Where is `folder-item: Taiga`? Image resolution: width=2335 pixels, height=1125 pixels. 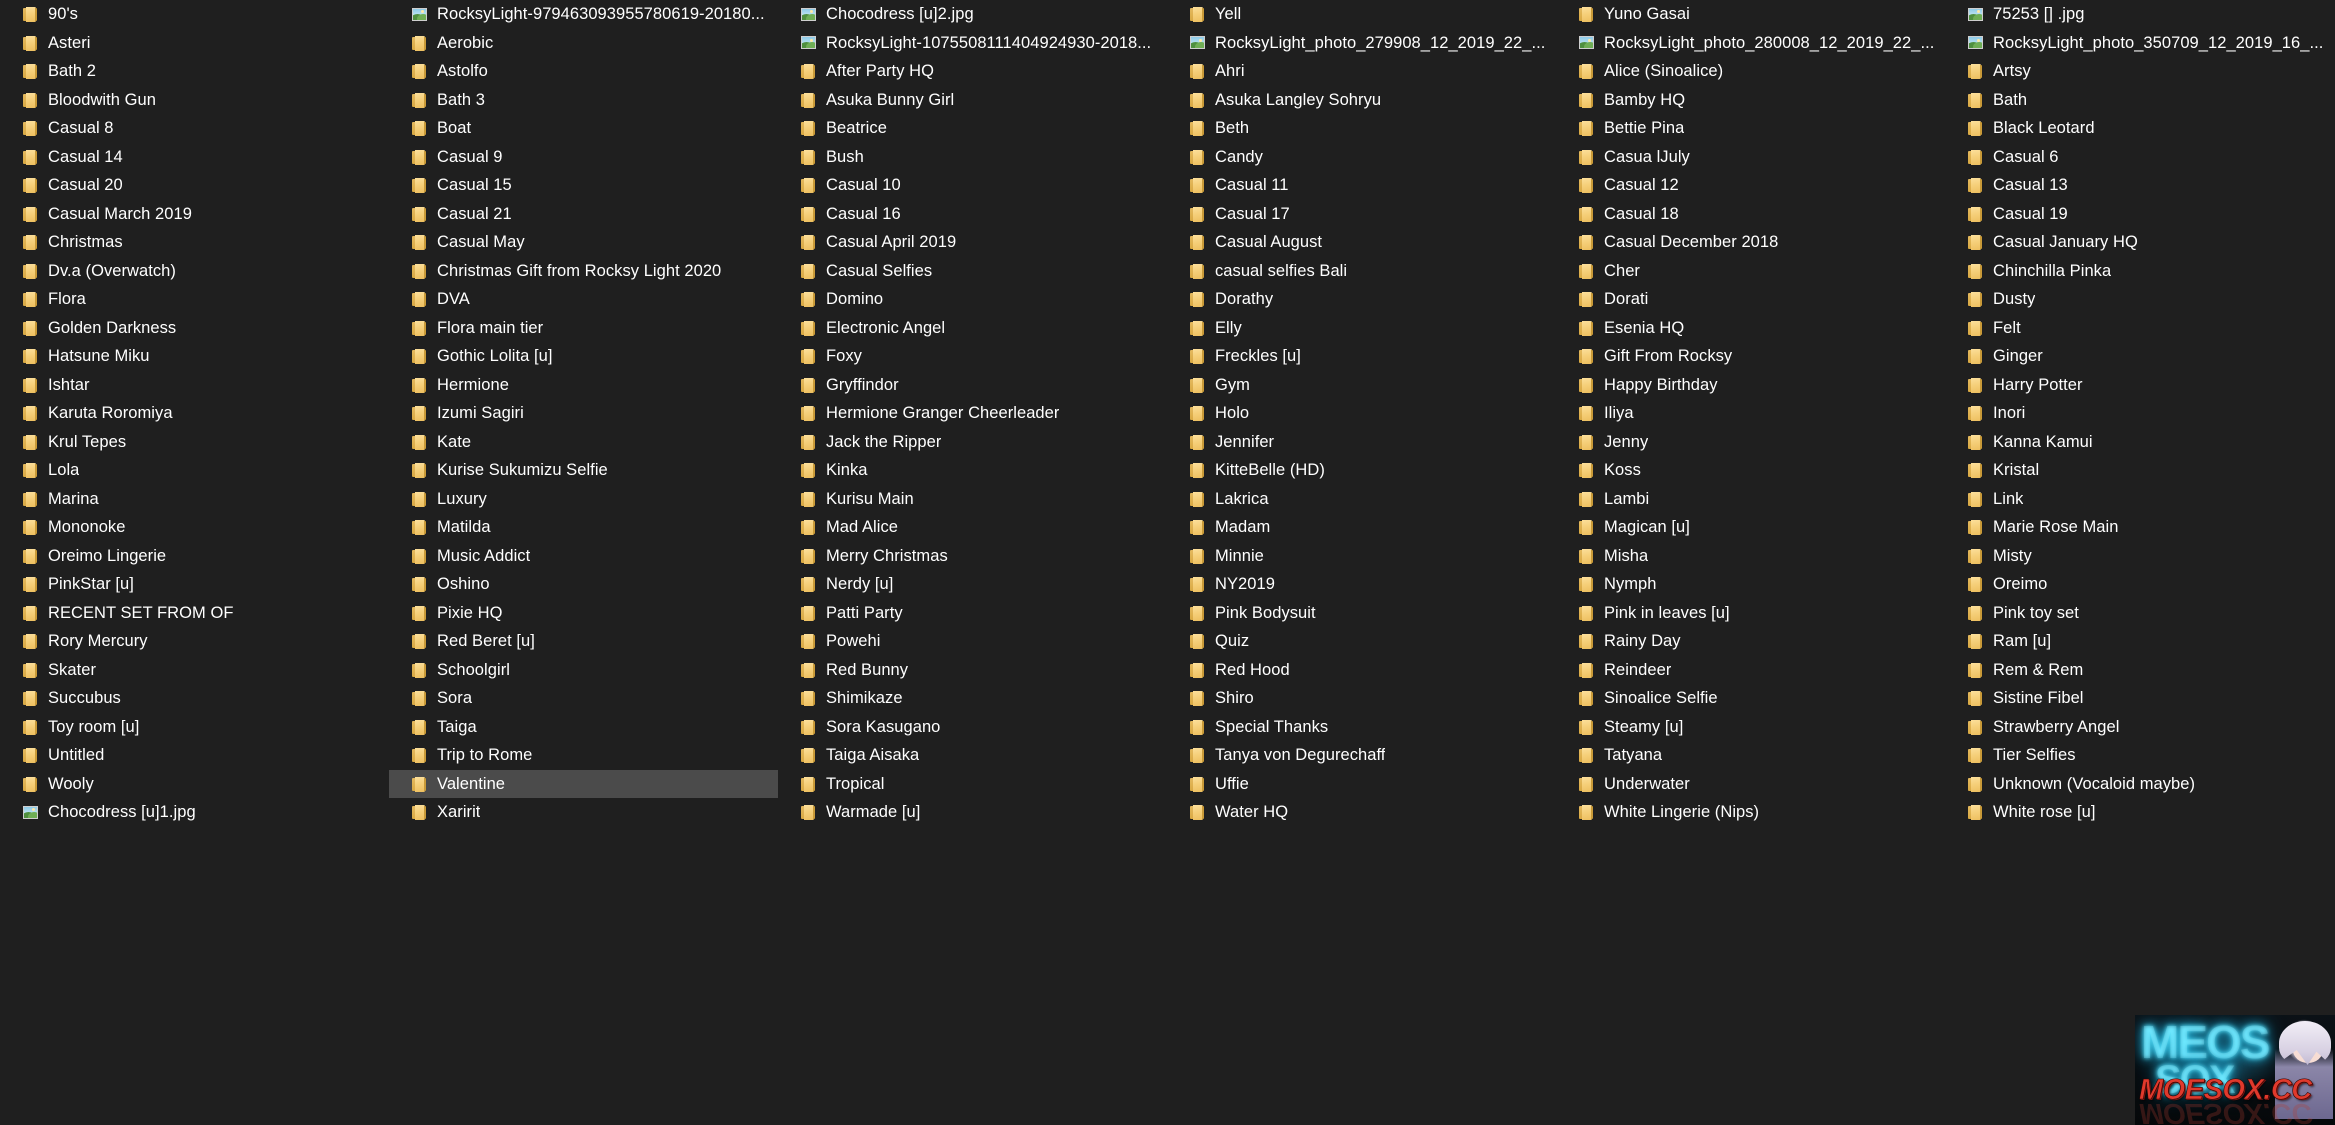 folder-item: Taiga is located at coordinates (583, 727).